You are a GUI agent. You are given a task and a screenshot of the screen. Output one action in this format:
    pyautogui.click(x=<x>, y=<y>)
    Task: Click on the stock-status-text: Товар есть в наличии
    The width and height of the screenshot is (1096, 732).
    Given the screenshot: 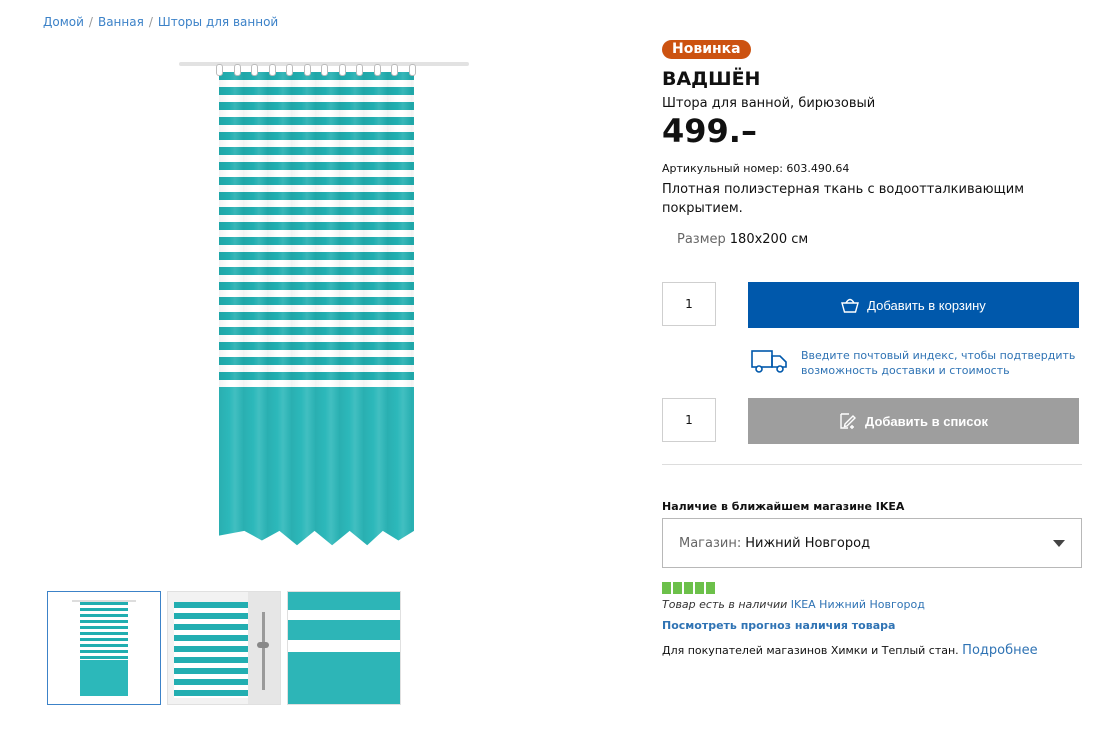 What is the action you would take?
    pyautogui.click(x=725, y=604)
    